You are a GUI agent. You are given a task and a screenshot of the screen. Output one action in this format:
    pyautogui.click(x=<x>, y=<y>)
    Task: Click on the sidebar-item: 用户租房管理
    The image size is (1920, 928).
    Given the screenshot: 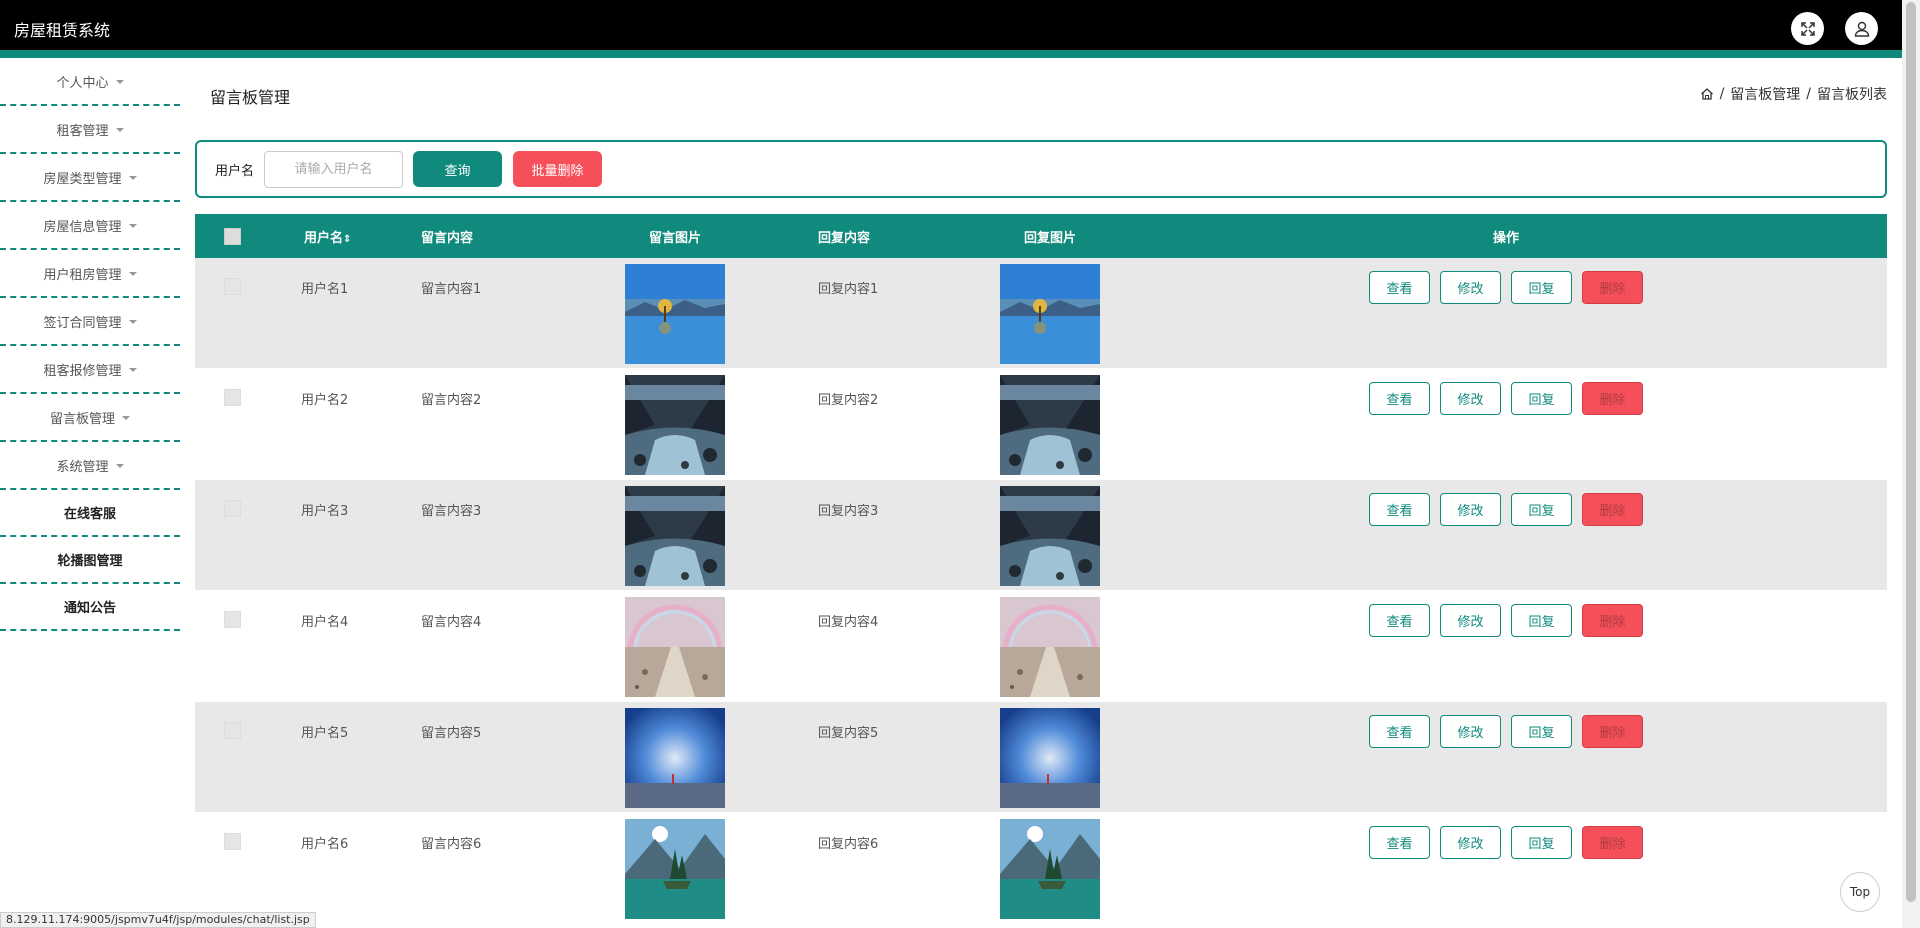 What is the action you would take?
    pyautogui.click(x=90, y=274)
    